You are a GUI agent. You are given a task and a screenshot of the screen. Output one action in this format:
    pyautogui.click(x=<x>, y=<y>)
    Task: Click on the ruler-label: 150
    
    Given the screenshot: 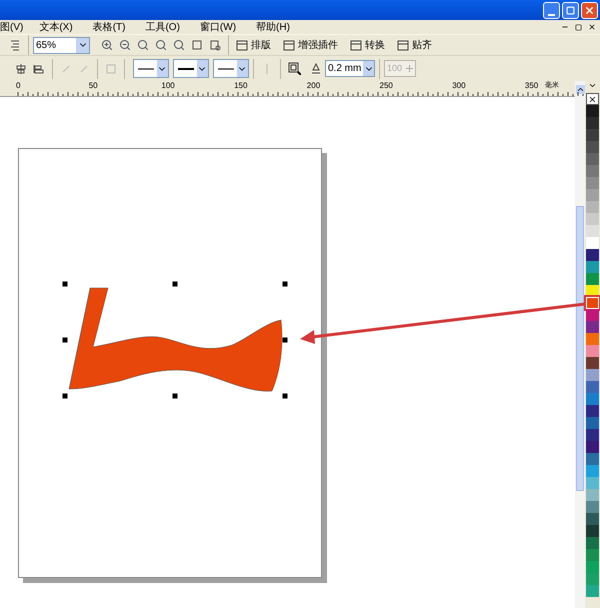 What is the action you would take?
    pyautogui.click(x=241, y=85)
    